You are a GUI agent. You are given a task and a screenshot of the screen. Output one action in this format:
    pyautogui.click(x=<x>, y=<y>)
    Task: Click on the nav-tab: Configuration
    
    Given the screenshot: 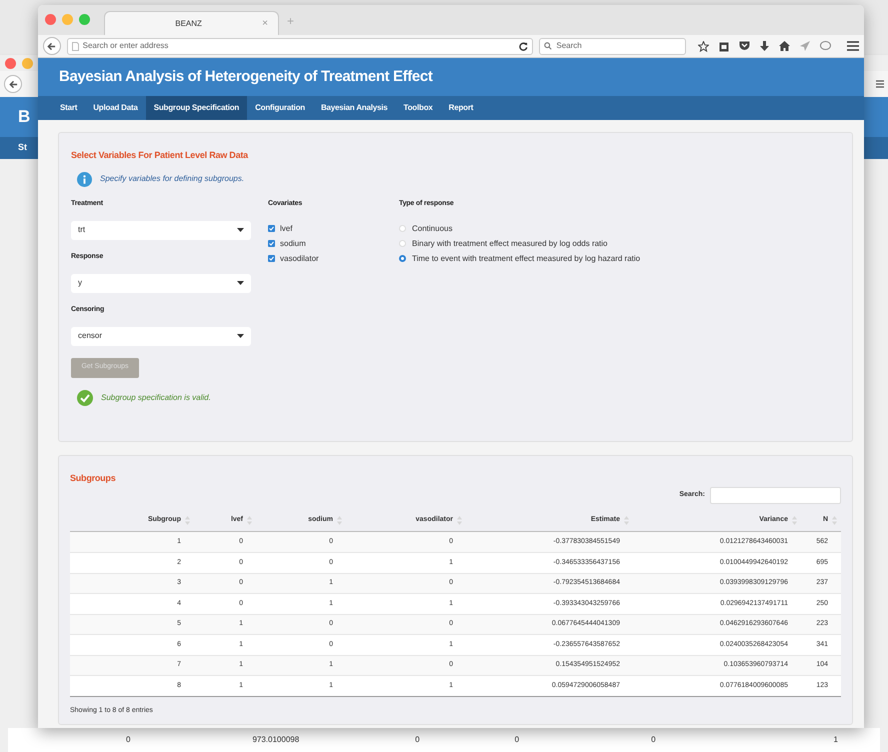 What is the action you would take?
    pyautogui.click(x=280, y=108)
    